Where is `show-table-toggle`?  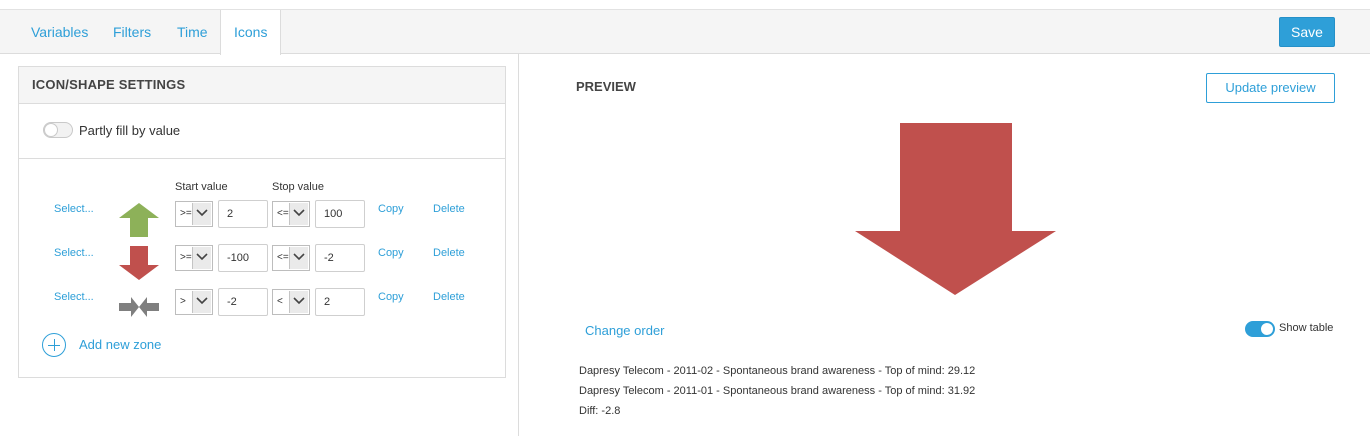 show-table-toggle is located at coordinates (1260, 329).